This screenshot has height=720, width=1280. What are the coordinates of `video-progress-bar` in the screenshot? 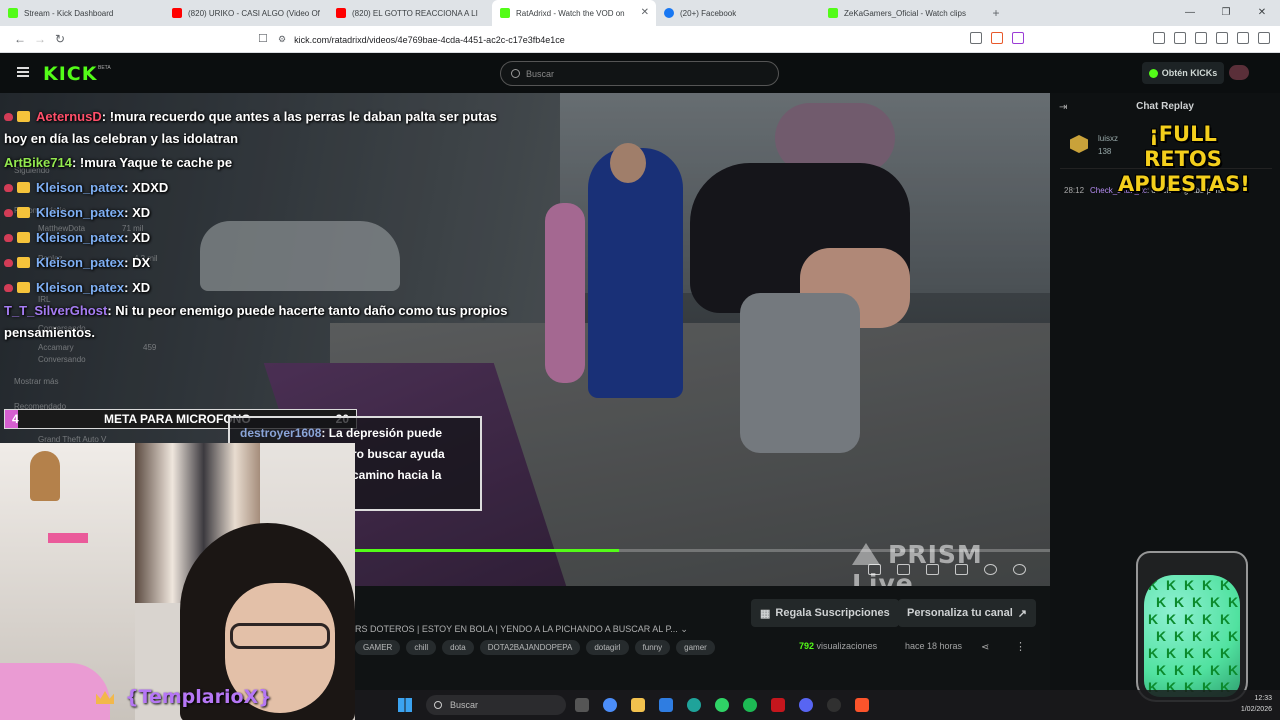 It's located at (702, 550).